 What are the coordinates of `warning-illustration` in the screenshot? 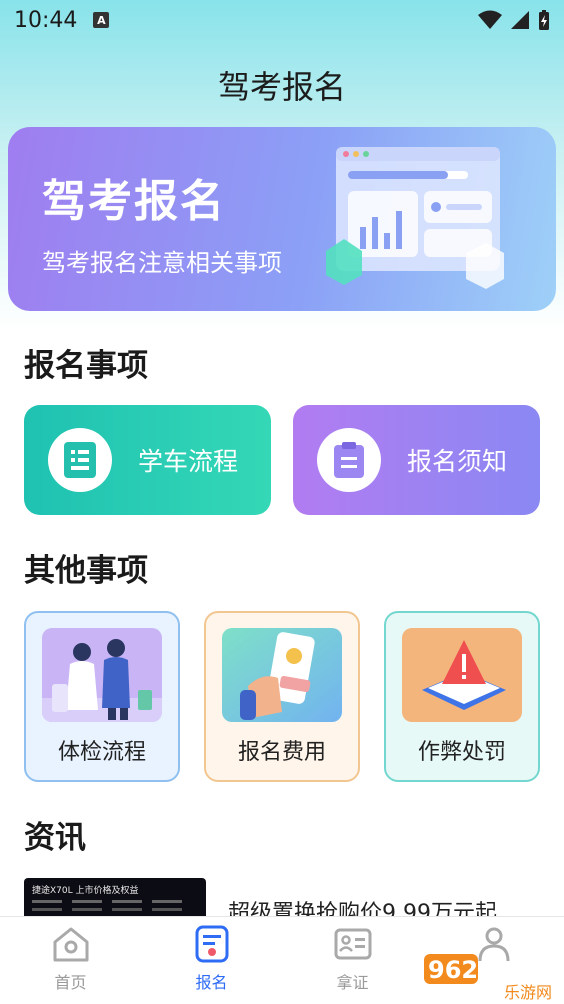 It's located at (462, 675).